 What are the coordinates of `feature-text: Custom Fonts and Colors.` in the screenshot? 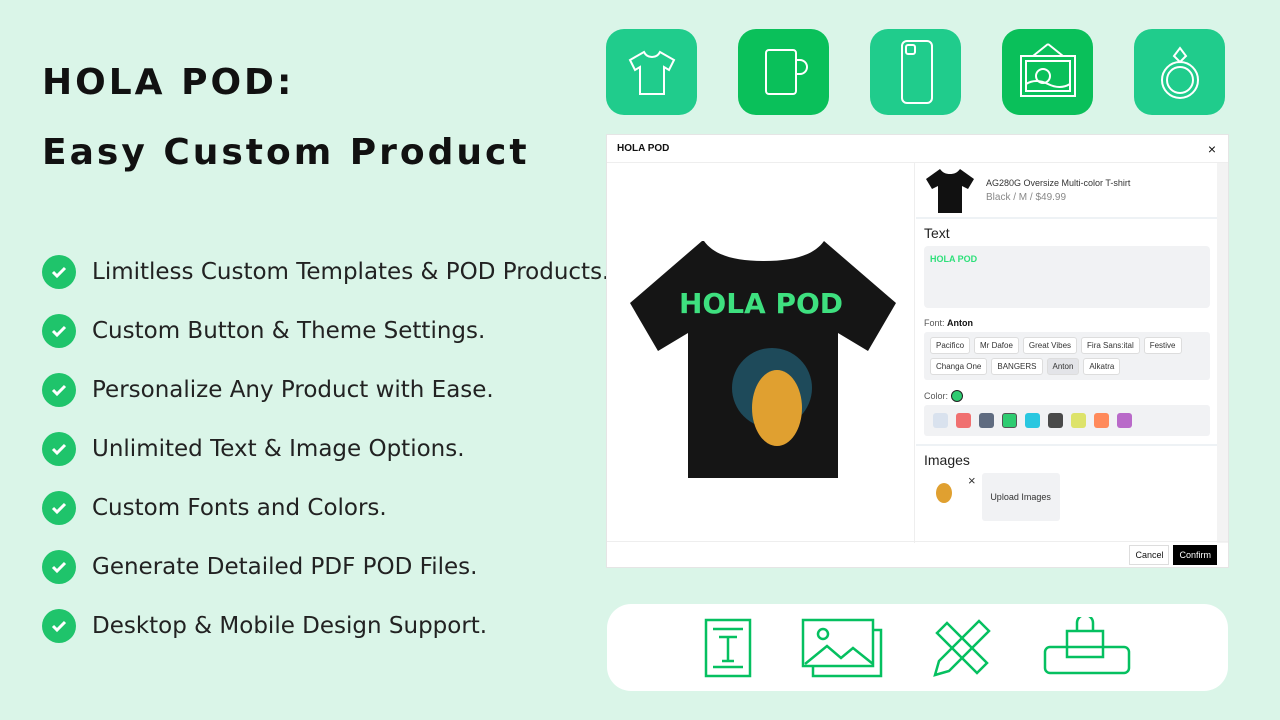 It's located at (239, 507).